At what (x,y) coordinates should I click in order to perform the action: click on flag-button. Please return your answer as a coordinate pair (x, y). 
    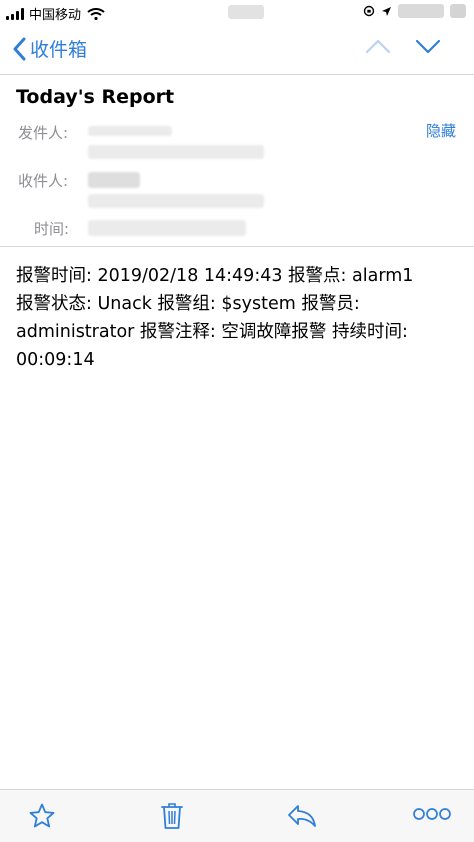
    Looking at the image, I should click on (42, 818).